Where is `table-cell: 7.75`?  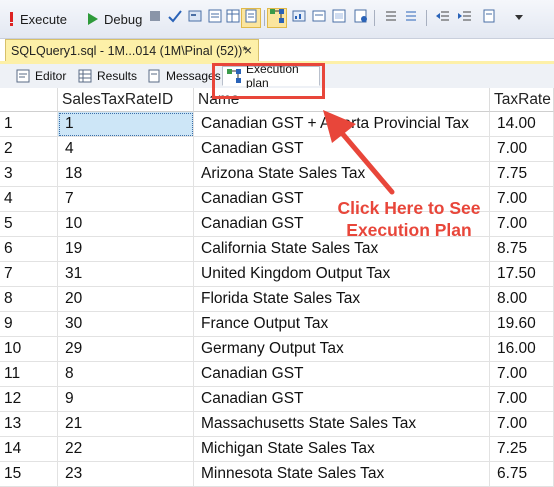
table-cell: 7.75 is located at coordinates (522, 174).